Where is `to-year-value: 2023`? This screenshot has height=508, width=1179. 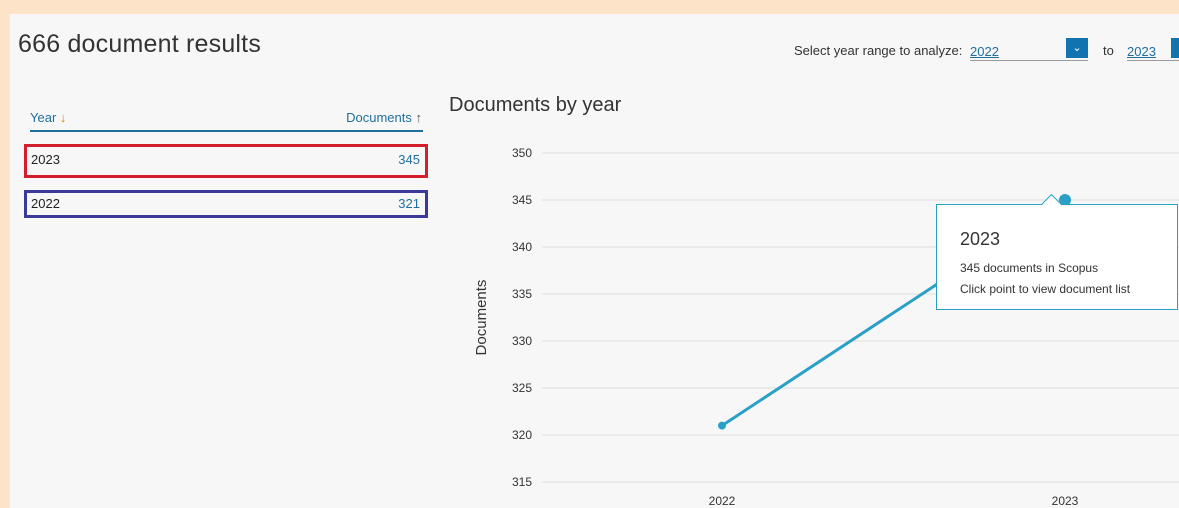 to-year-value: 2023 is located at coordinates (1141, 51).